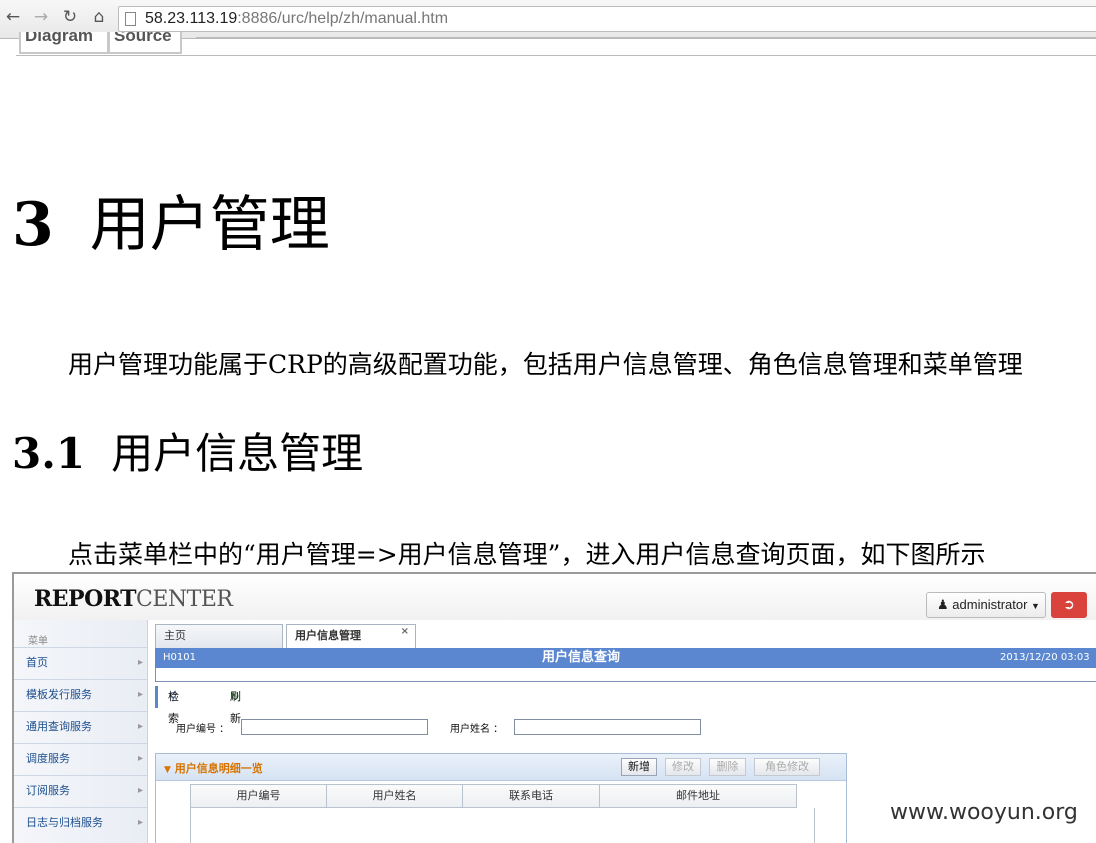  I want to click on tab-user-info: 用户信息管理 ×, so click(351, 636).